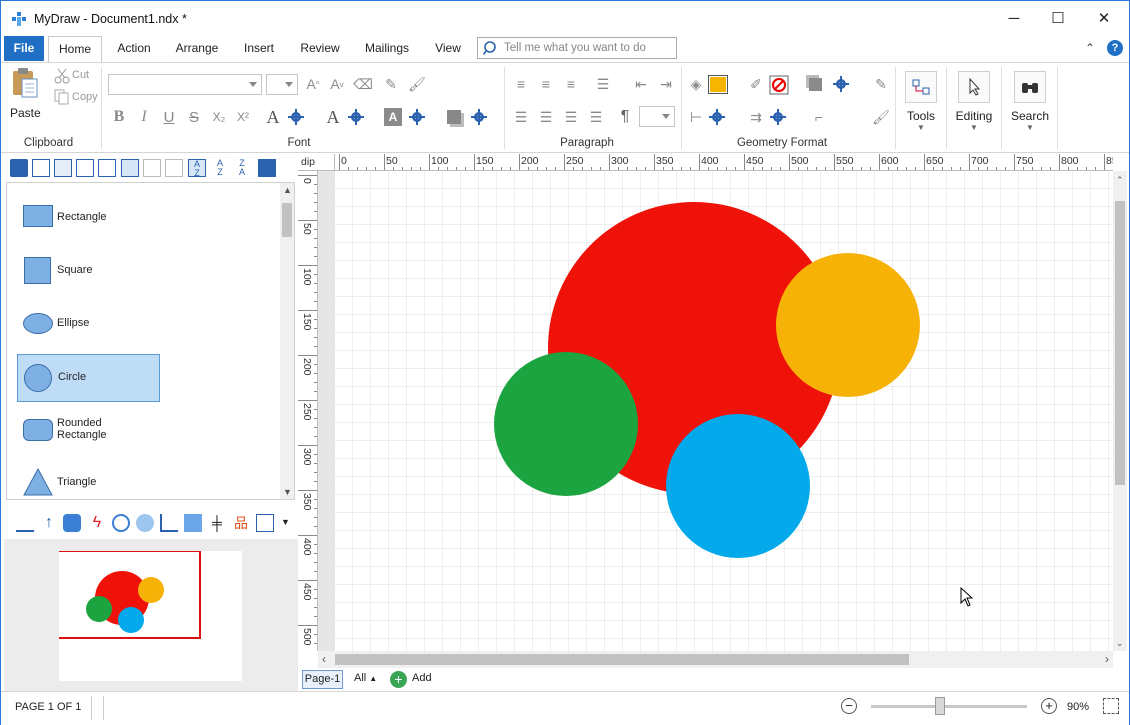  Describe the element at coordinates (19, 168) in the screenshot. I see `save-library-icon` at that location.